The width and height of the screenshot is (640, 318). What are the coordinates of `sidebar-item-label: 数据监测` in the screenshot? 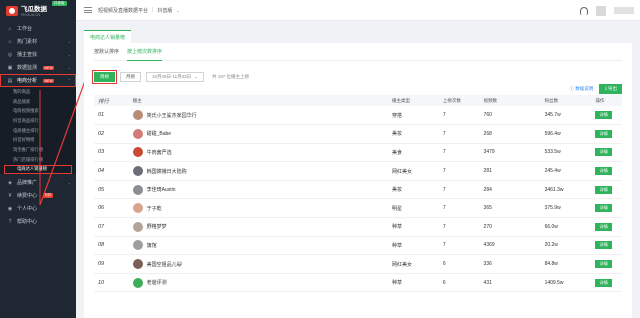 It's located at (27, 68).